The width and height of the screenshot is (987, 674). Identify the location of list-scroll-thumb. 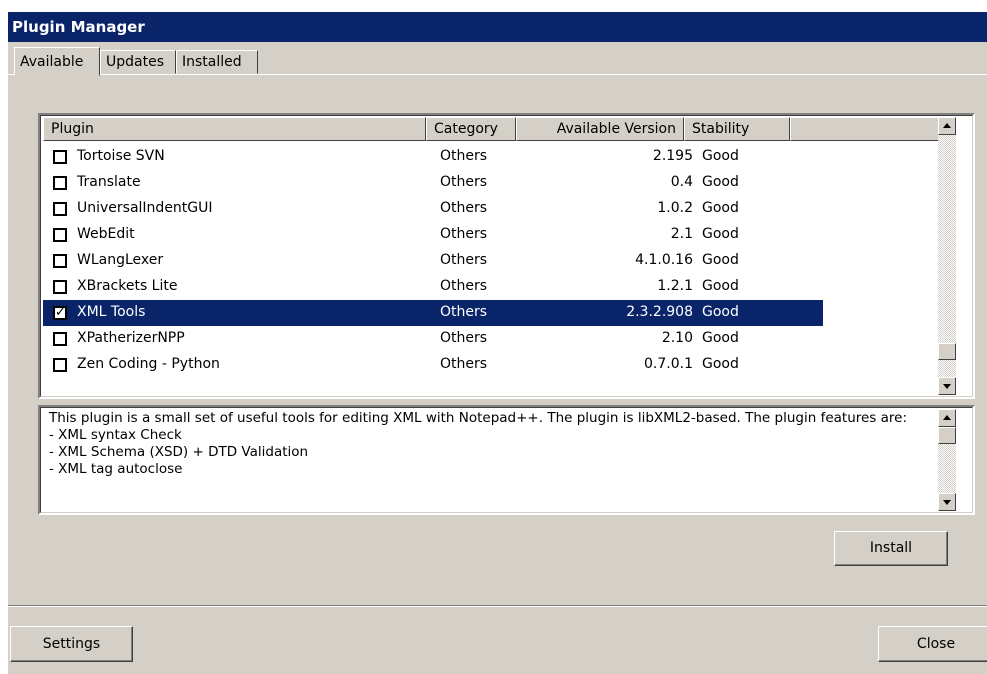
(947, 351).